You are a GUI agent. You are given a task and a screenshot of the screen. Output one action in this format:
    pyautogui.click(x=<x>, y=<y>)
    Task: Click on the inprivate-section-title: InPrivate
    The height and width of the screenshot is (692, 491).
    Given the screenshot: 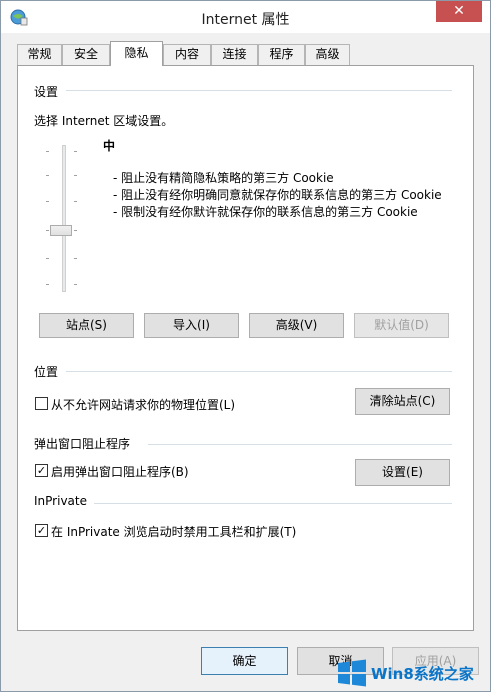 What is the action you would take?
    pyautogui.click(x=63, y=501)
    